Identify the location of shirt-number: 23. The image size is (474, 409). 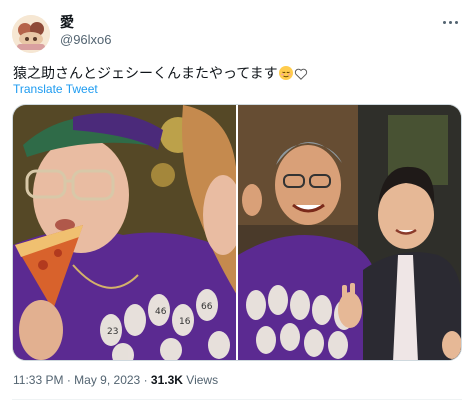
(112, 332).